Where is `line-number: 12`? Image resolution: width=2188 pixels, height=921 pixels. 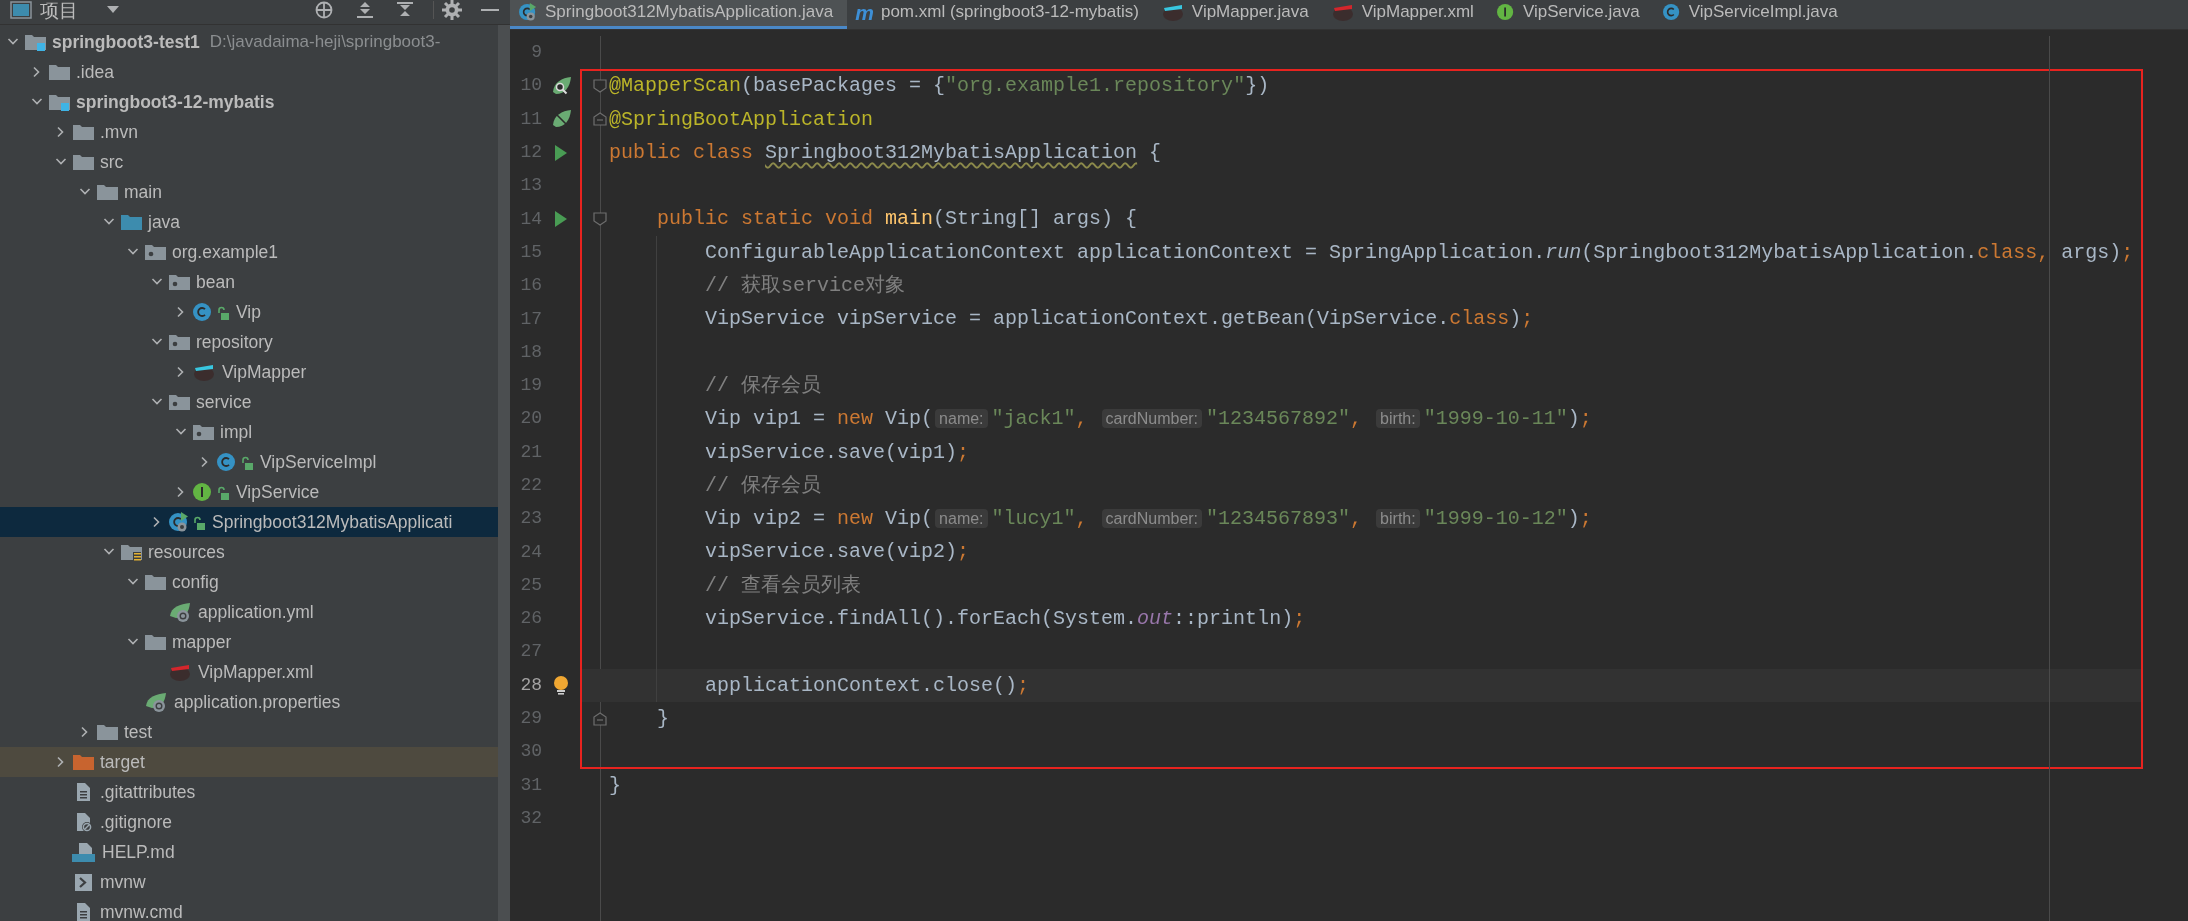
line-number: 12 is located at coordinates (530, 153).